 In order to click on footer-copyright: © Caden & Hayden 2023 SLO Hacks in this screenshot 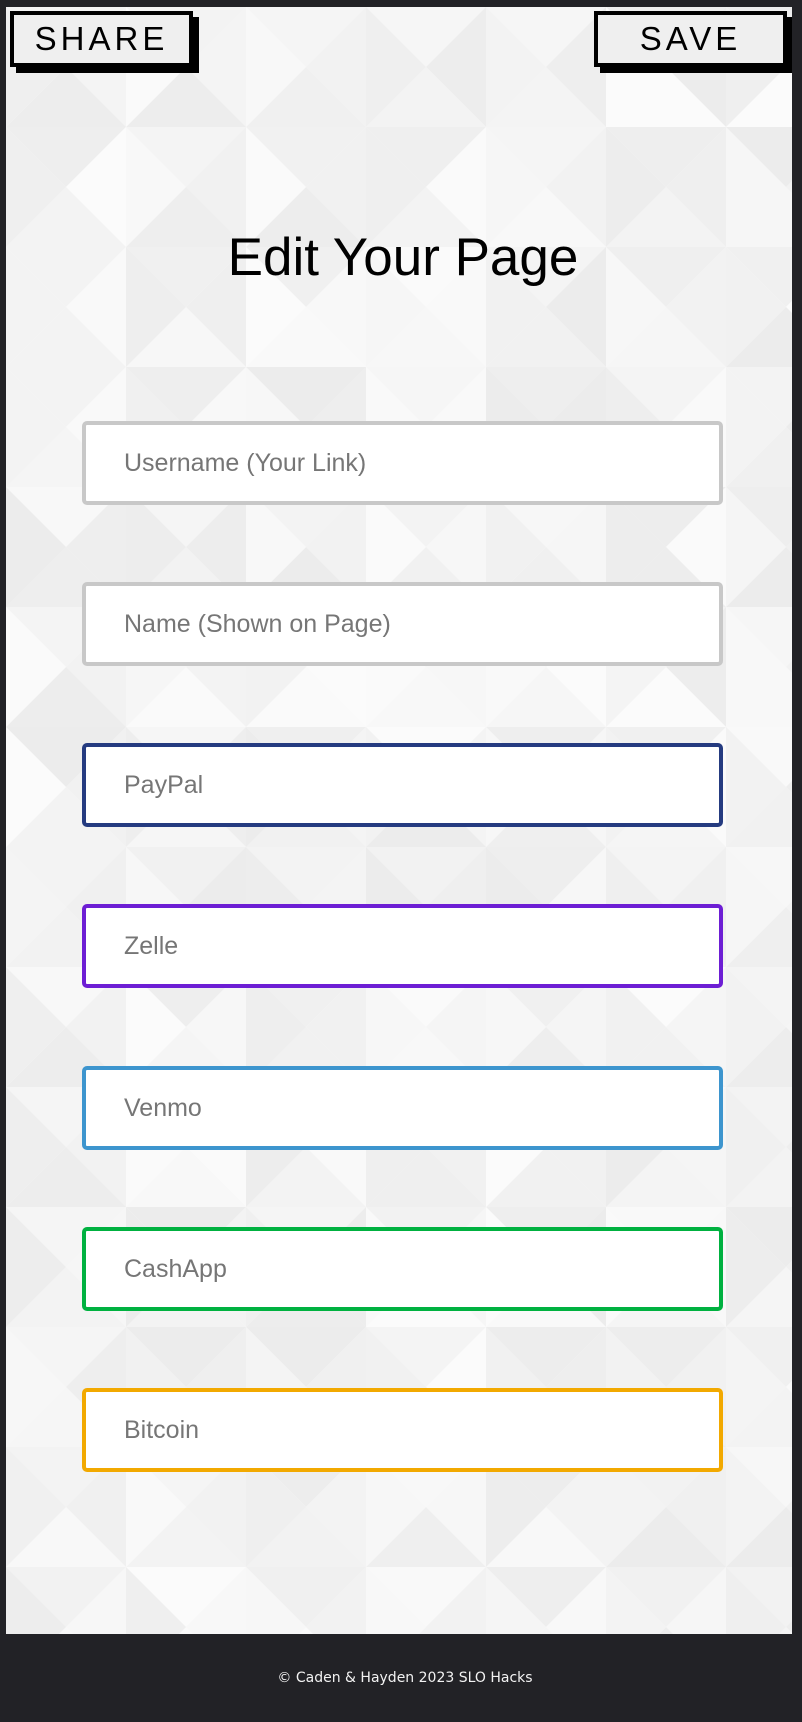, I will do `click(405, 1678)`.